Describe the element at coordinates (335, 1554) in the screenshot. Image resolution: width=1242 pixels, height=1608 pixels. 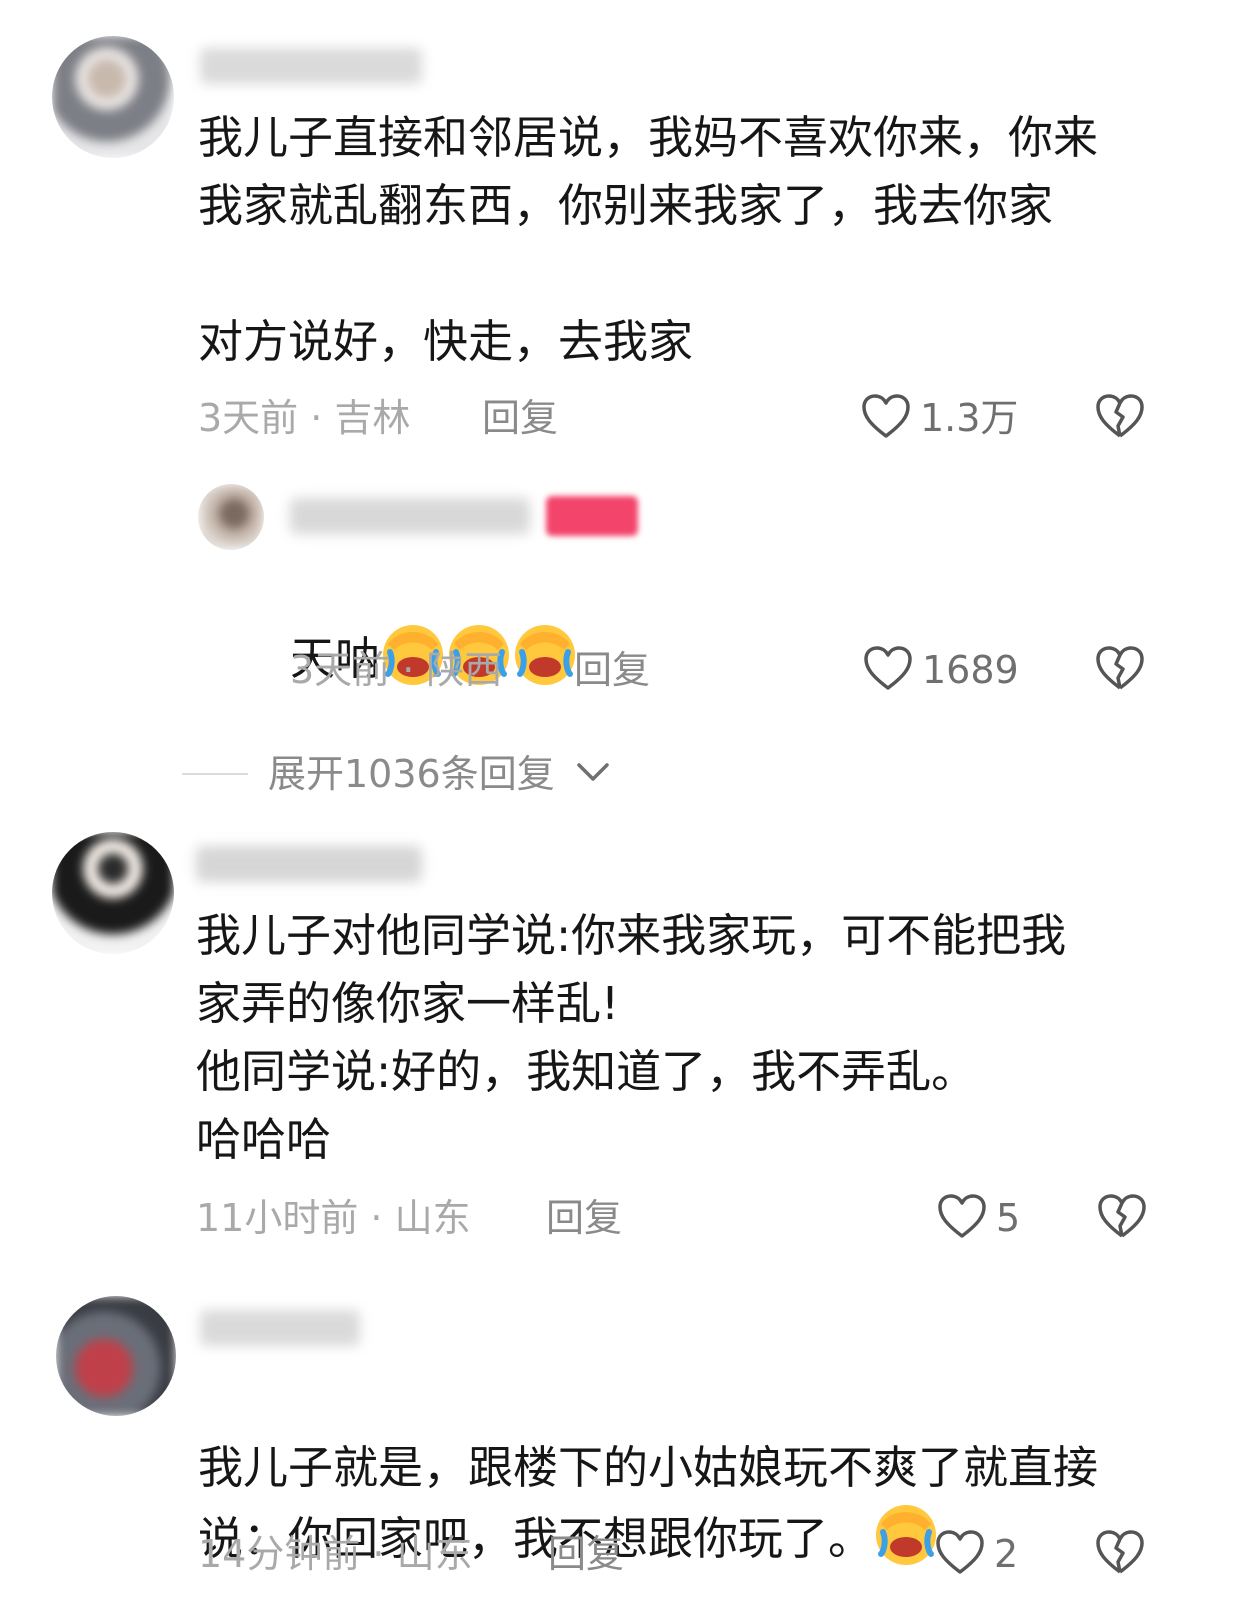
I see `comment-time-location: 14分钟前 · 山东` at that location.